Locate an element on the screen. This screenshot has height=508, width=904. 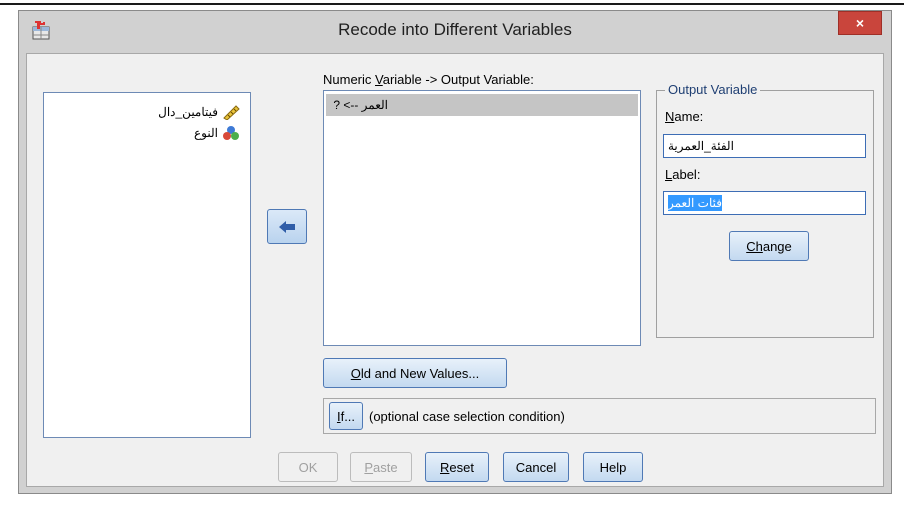
arrow-left-icon is located at coordinates (287, 226).